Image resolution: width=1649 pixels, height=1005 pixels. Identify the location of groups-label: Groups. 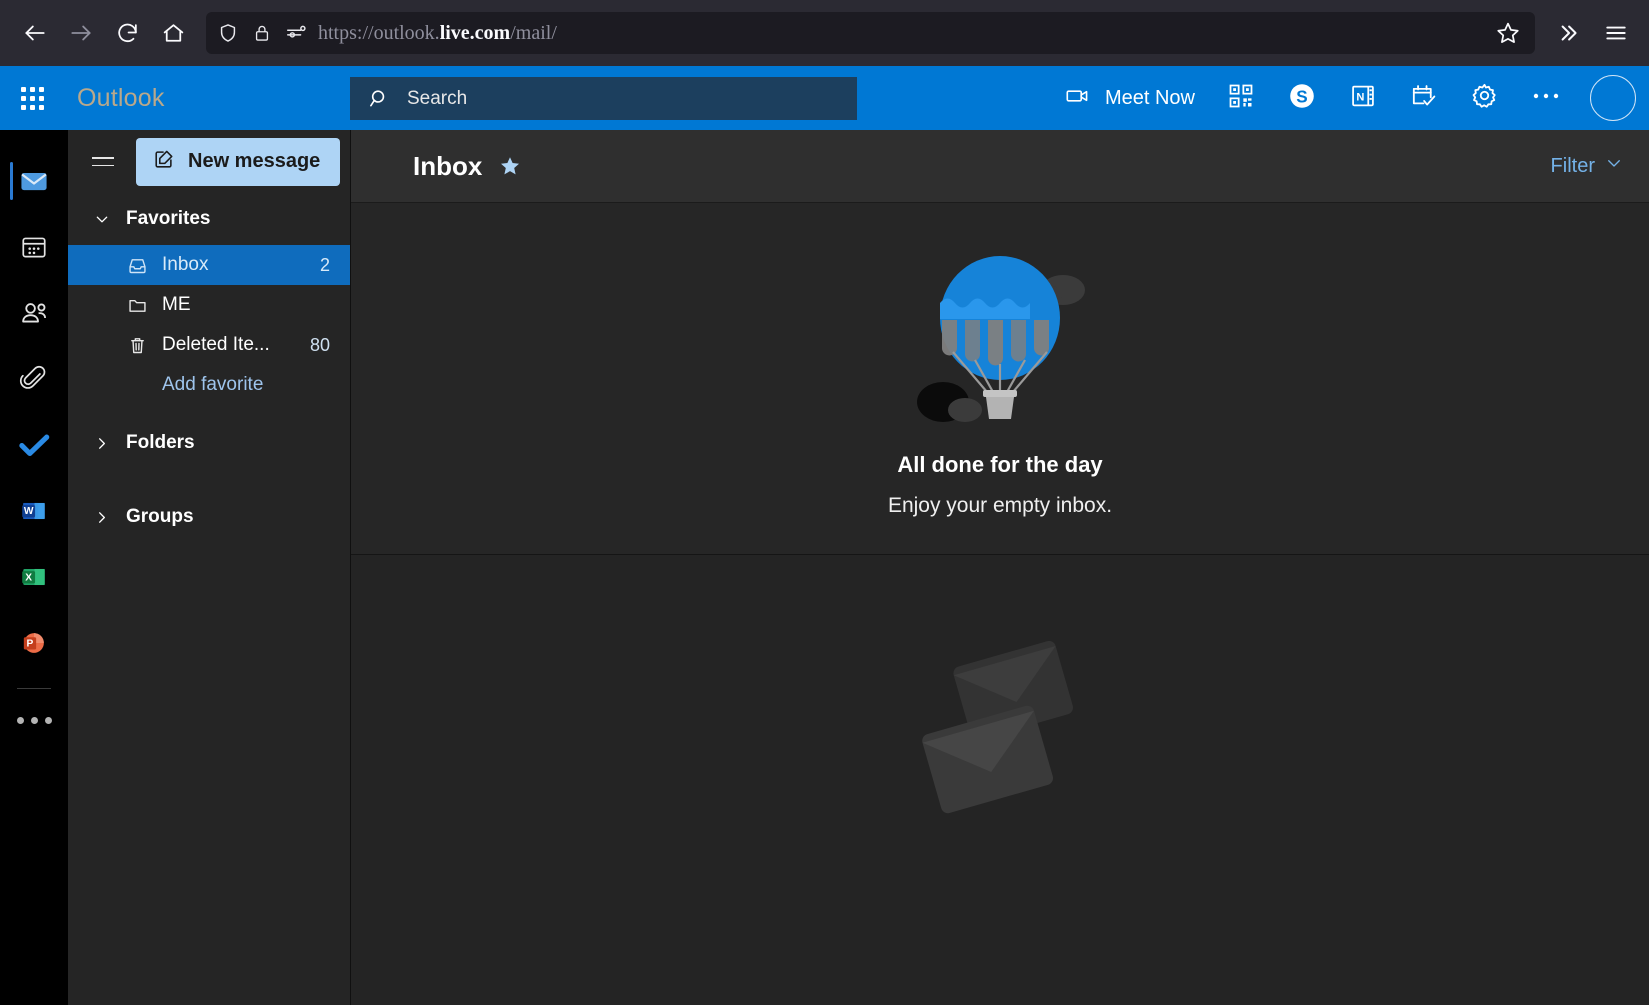
(160, 516).